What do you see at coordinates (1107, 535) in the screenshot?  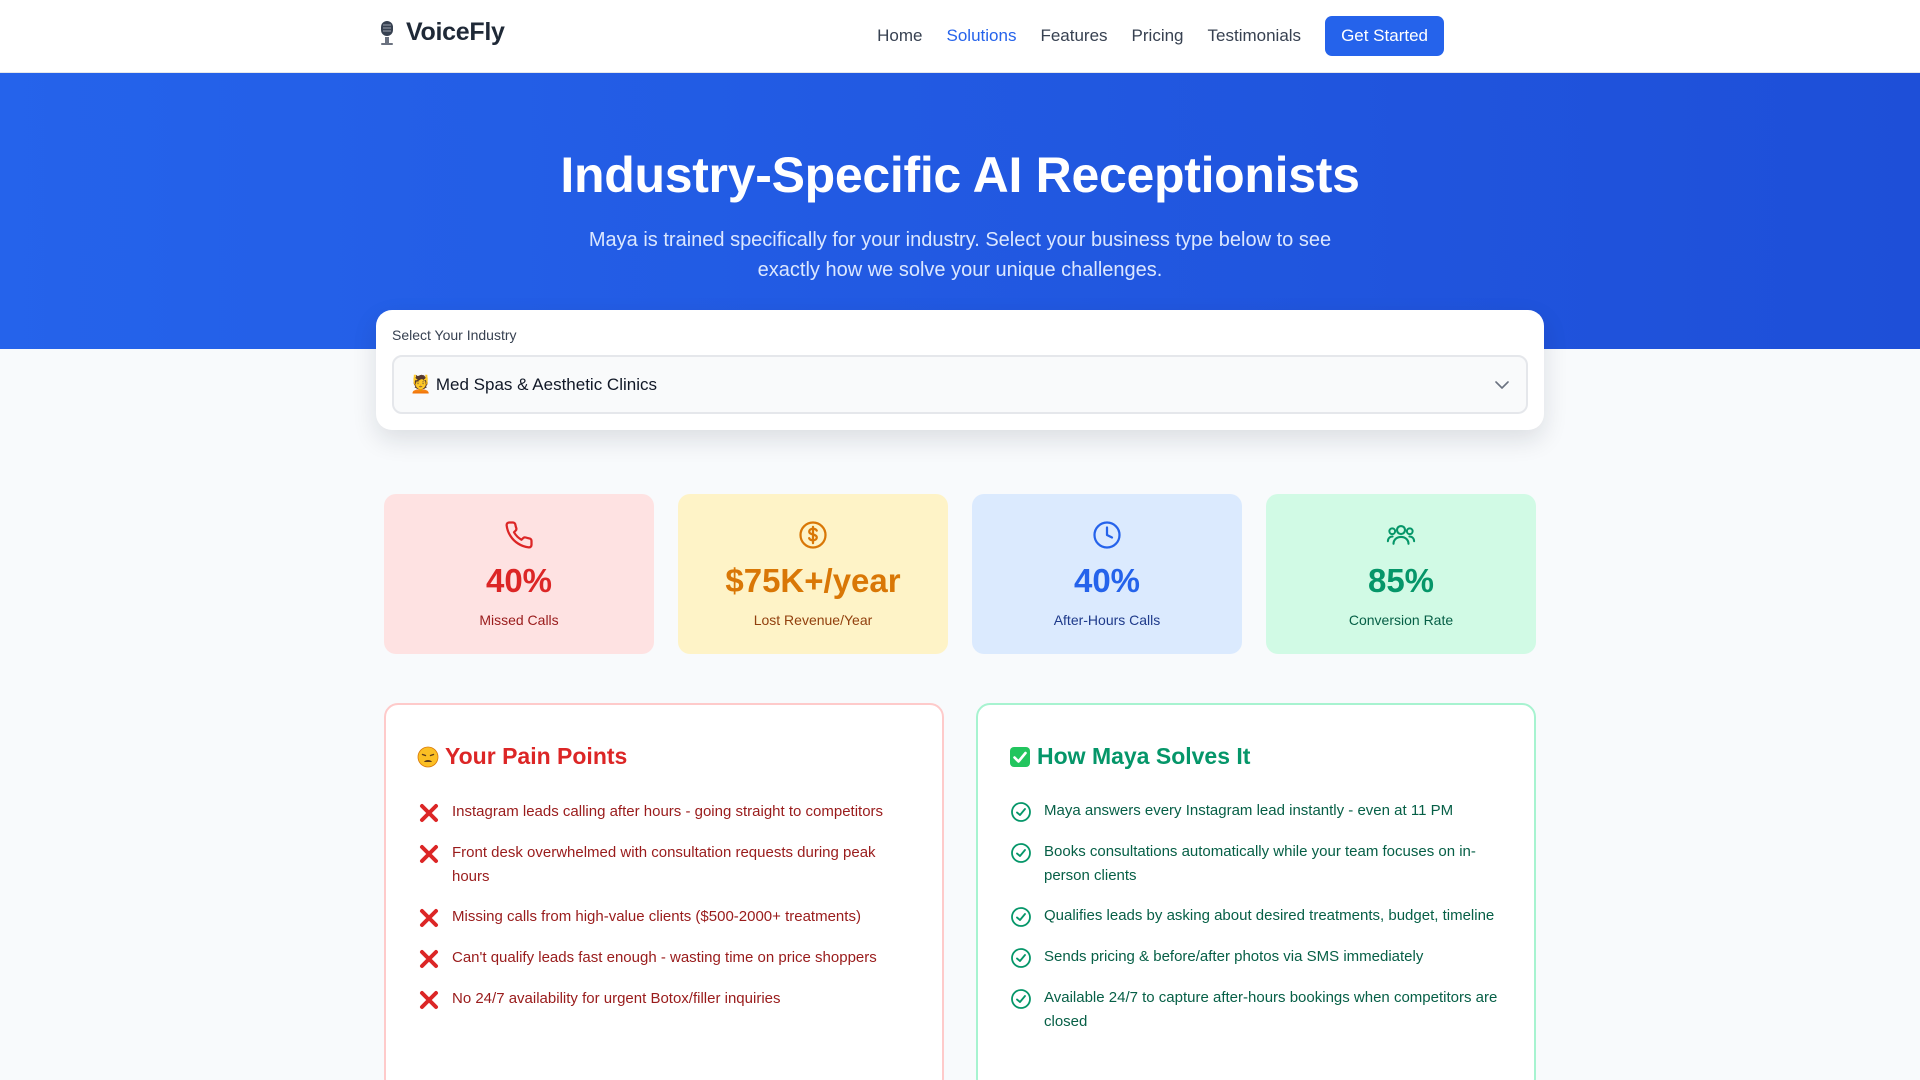 I see `clock-icon` at bounding box center [1107, 535].